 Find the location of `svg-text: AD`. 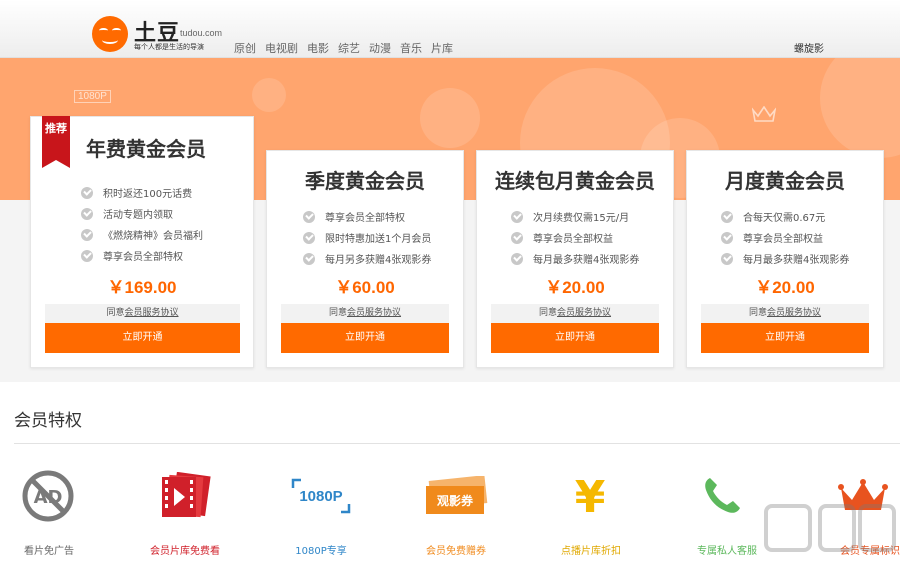

svg-text: AD is located at coordinates (48, 497).